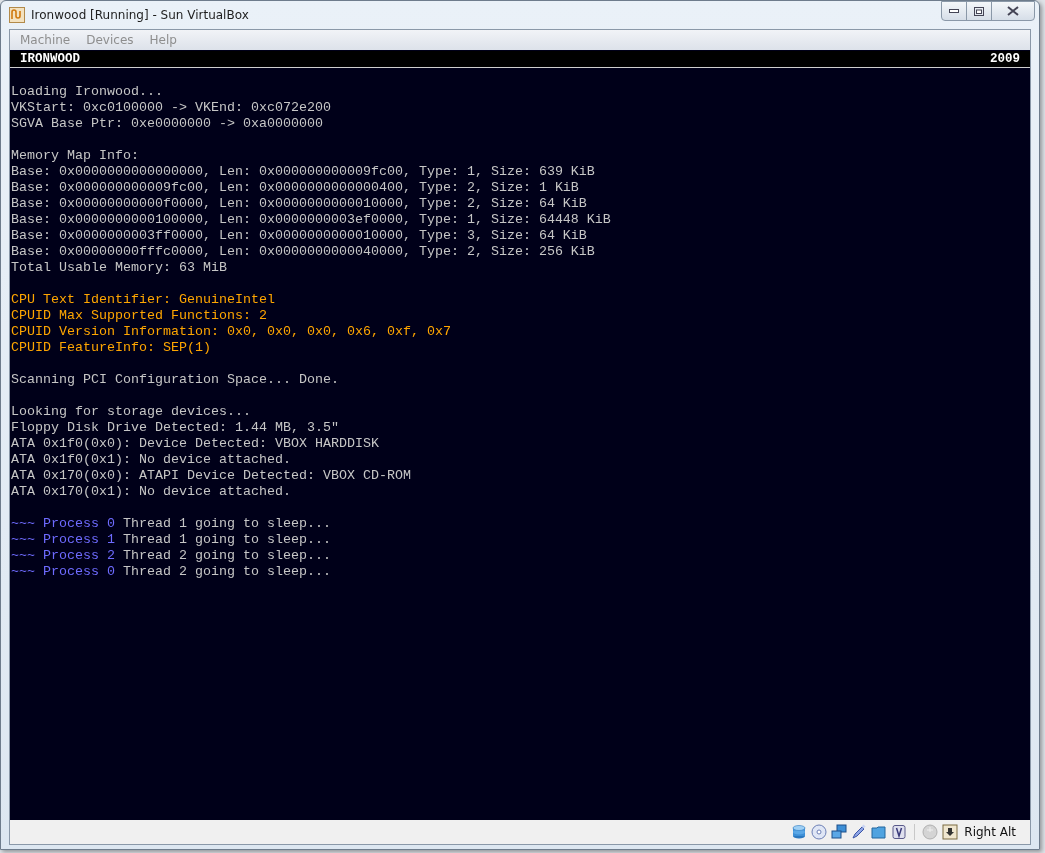  Describe the element at coordinates (930, 832) in the screenshot. I see `mouse-icon` at that location.